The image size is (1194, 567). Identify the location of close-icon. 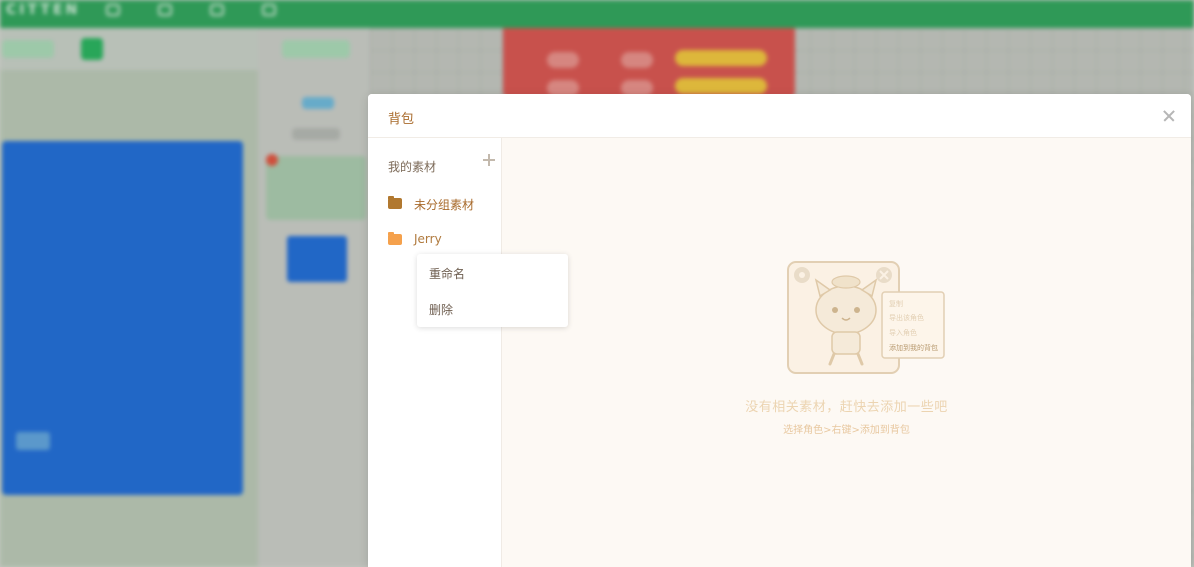
(1169, 116).